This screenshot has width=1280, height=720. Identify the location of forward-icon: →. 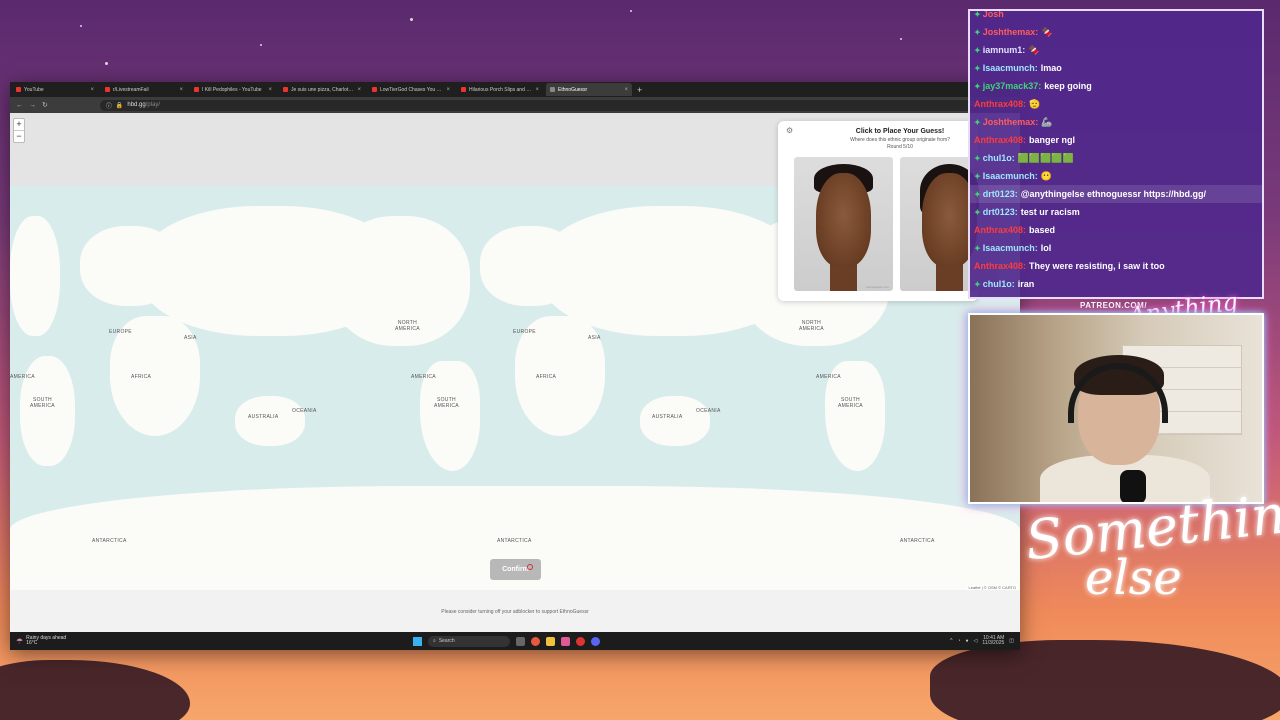
(32, 105).